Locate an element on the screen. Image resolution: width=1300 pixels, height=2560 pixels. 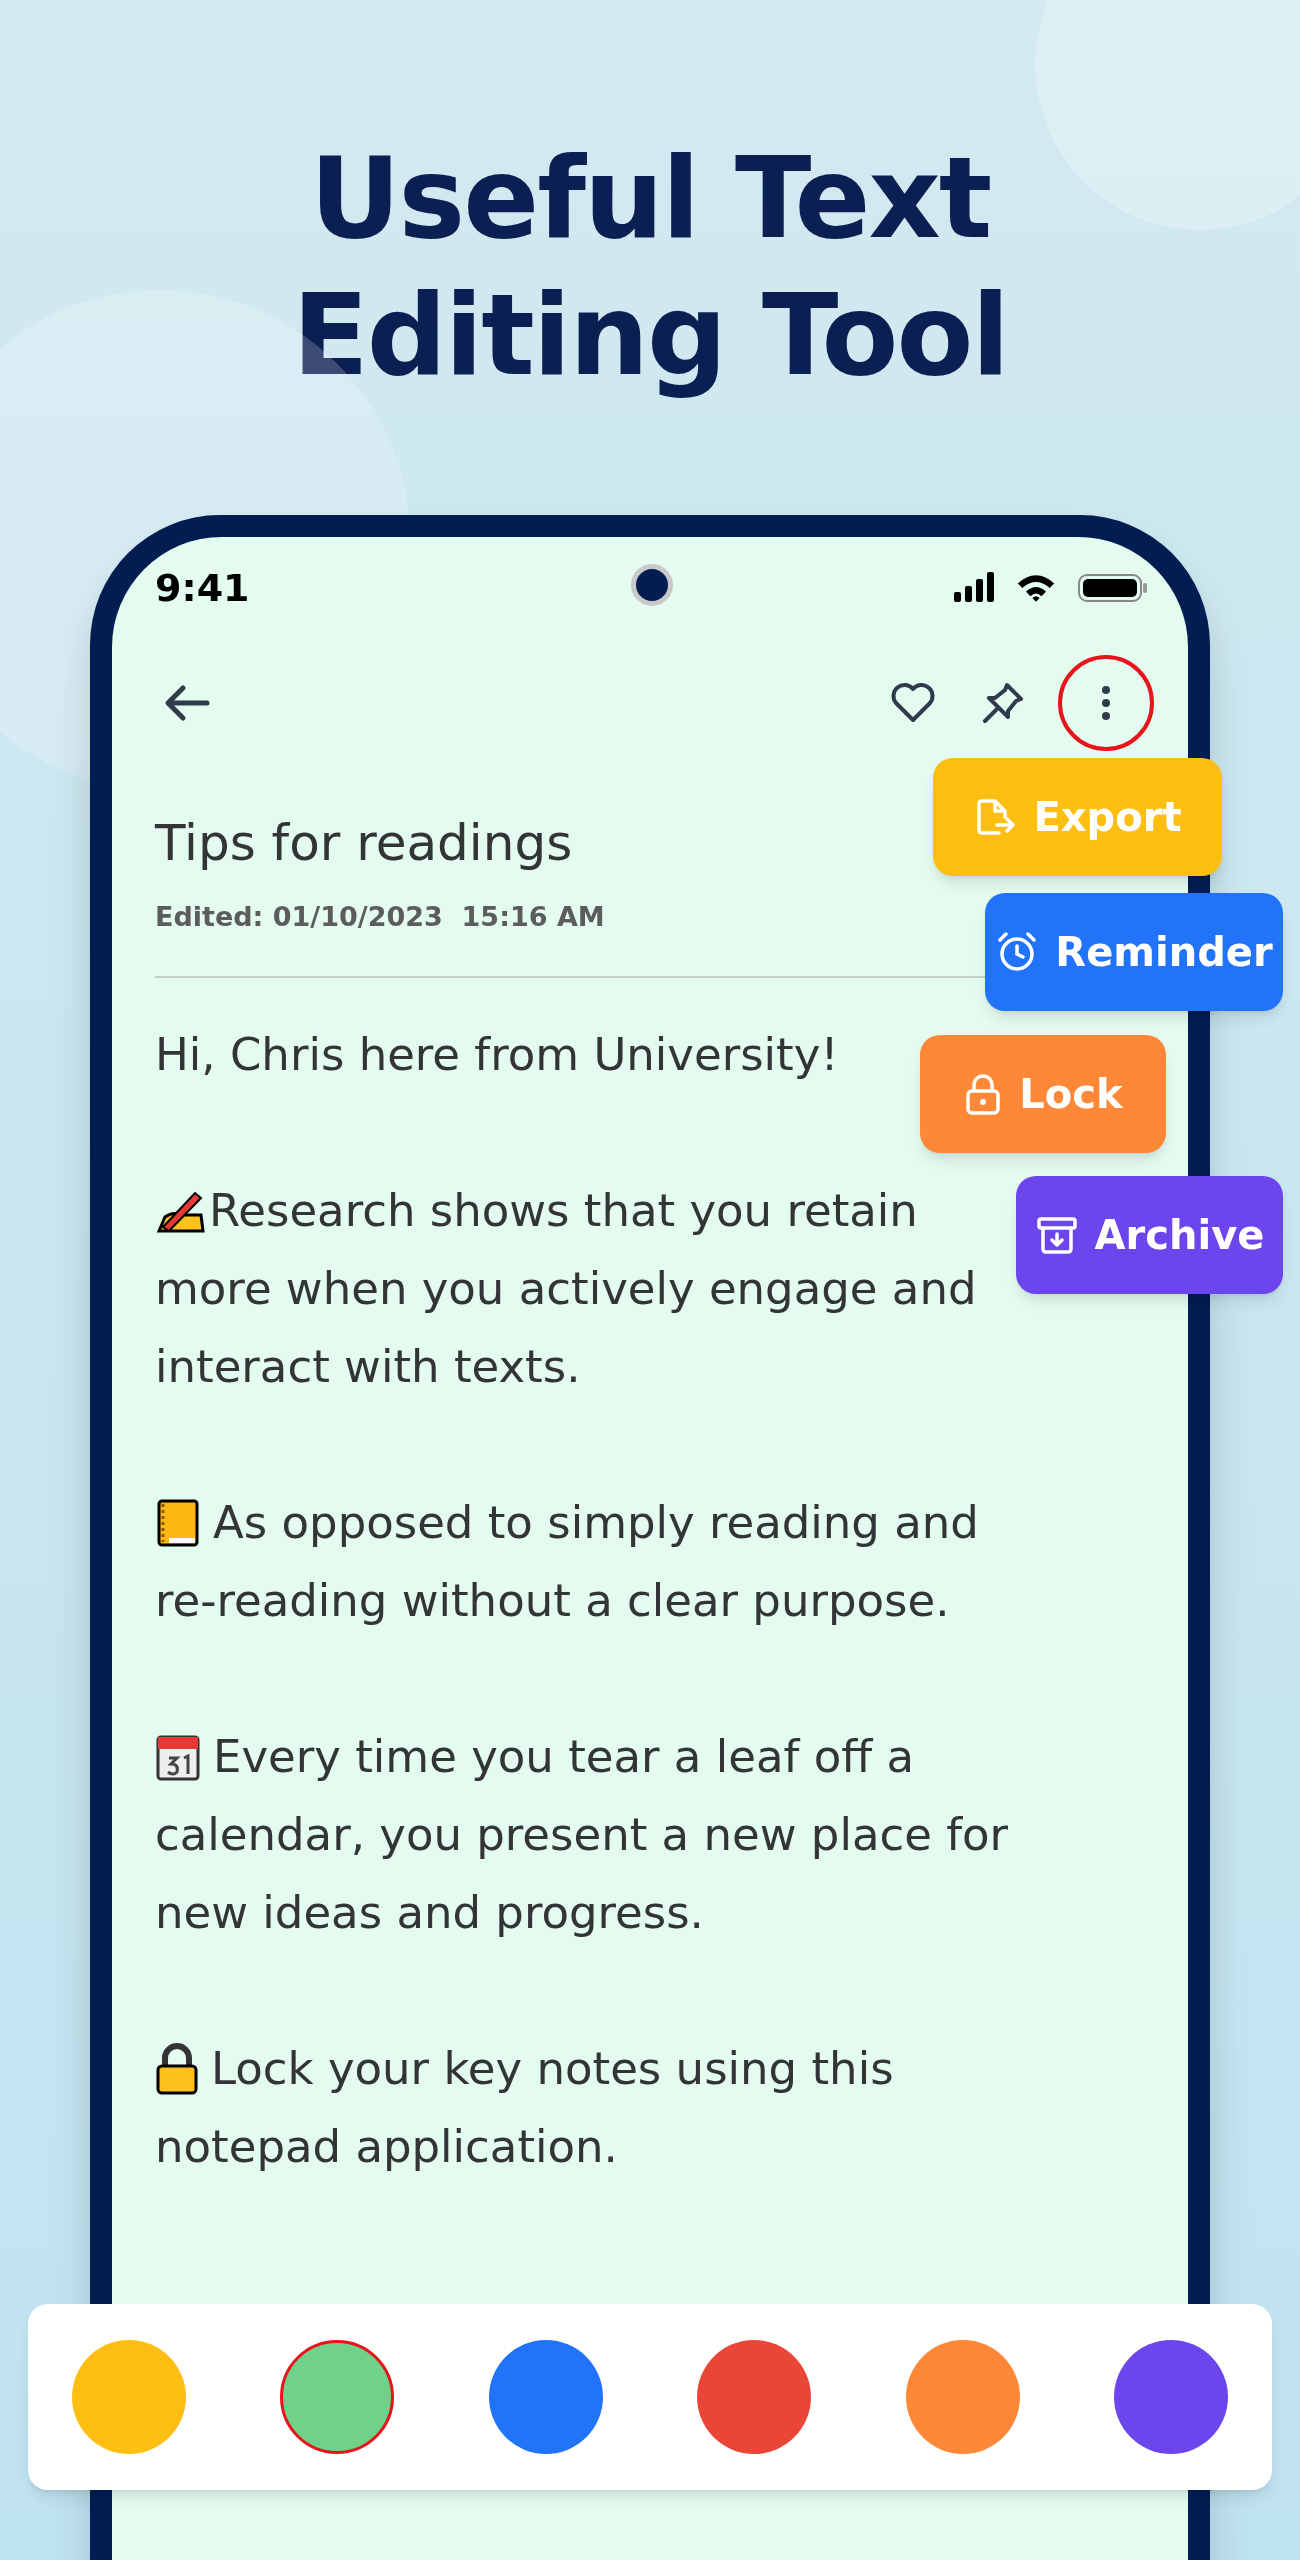
lock-icon is located at coordinates (177, 2068).